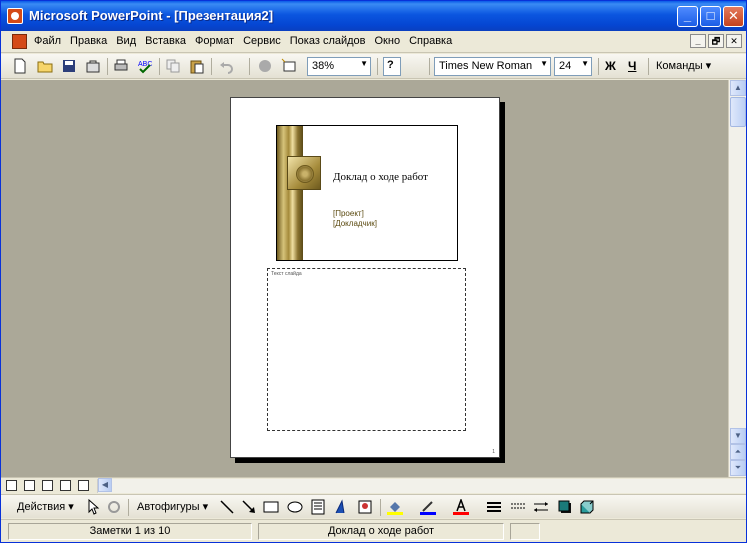 The image size is (747, 543). I want to click on slide-thumbnail: Доклад о ходе работ [Проект] [Докладчик], so click(367, 193).